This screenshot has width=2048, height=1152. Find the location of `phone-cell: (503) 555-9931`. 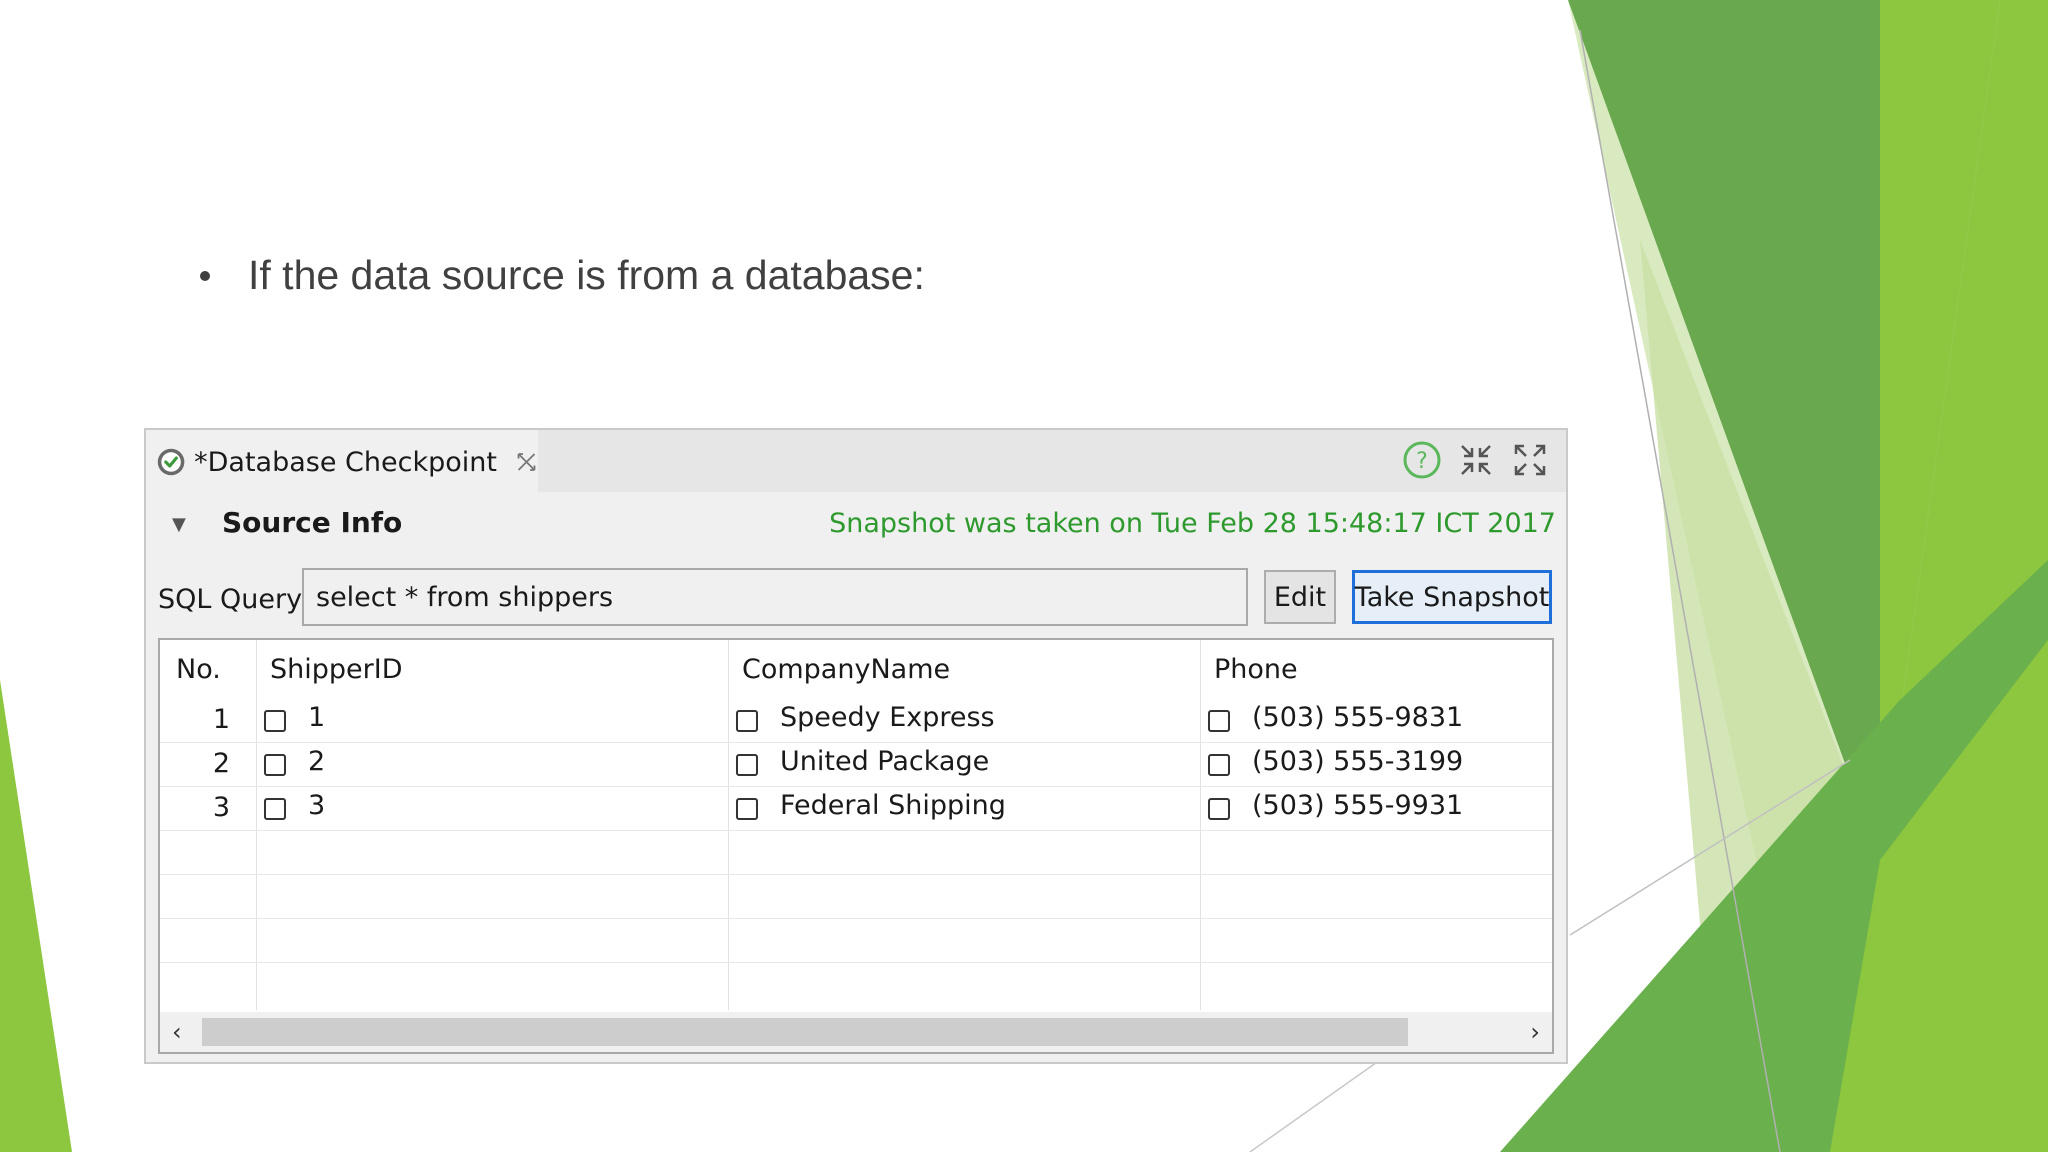

phone-cell: (503) 555-9931 is located at coordinates (1357, 805).